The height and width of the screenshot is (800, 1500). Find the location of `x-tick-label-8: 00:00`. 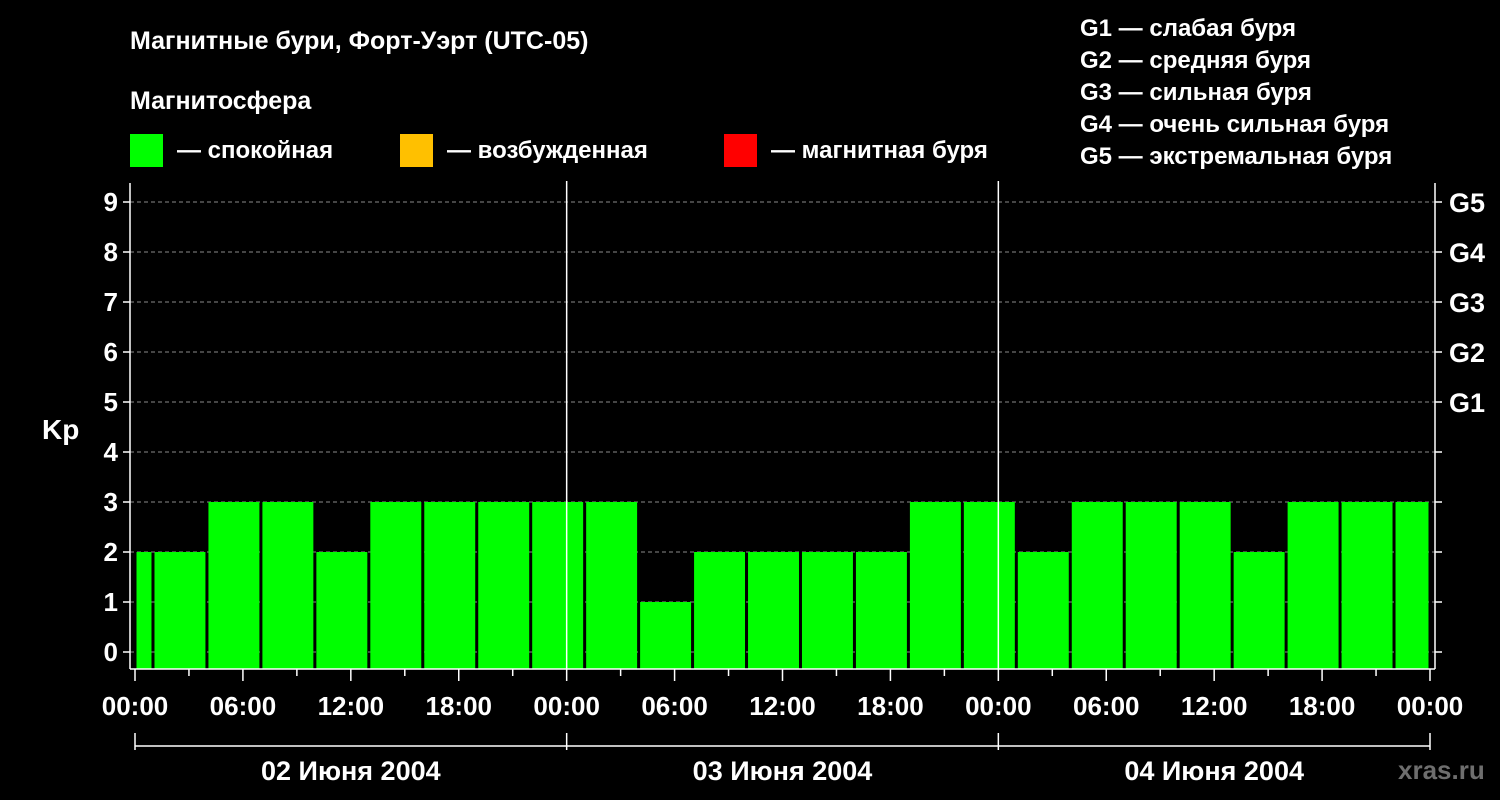

x-tick-label-8: 00:00 is located at coordinates (998, 706).